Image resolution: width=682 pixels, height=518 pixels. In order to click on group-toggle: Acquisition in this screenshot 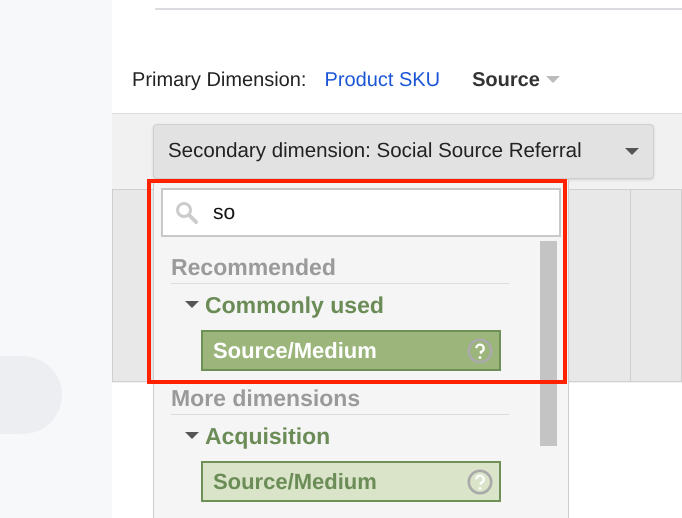, I will do `click(347, 436)`.